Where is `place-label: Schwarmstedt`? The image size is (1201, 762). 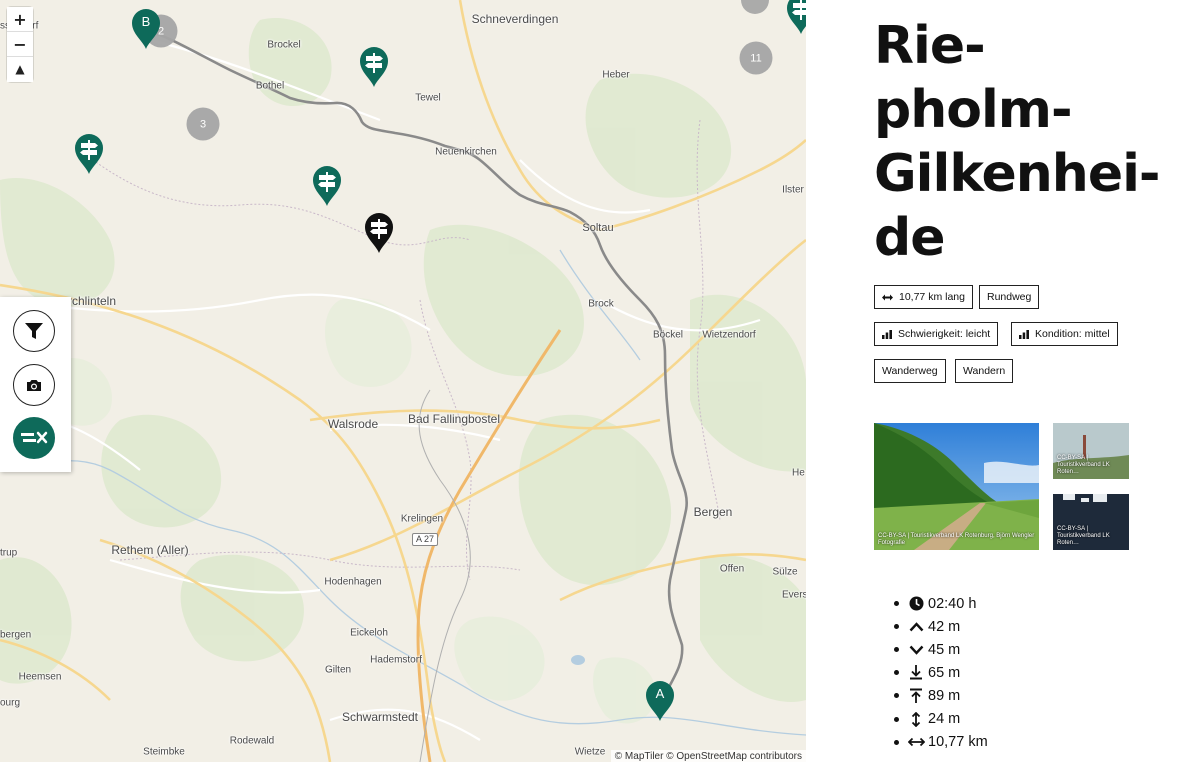 place-label: Schwarmstedt is located at coordinates (380, 717).